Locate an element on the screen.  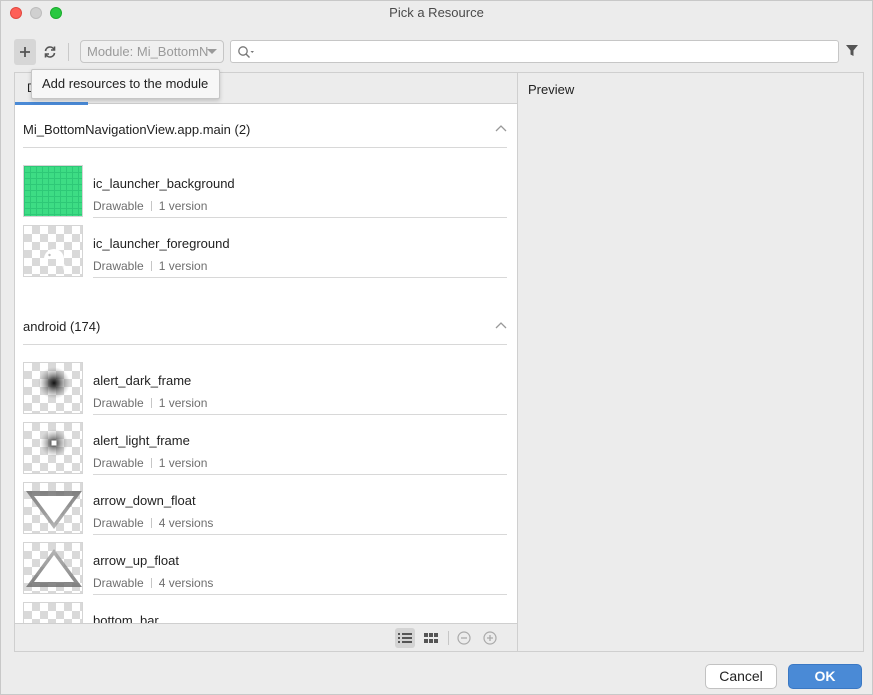
list-item: ic_launcher_foreground Drawable 1 version is located at coordinates (265, 254).